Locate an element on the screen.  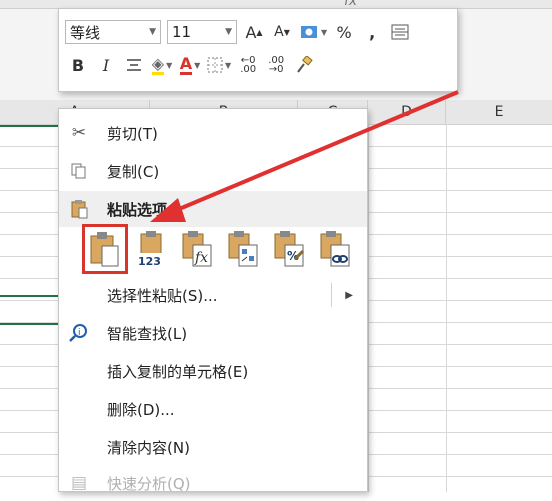
menu-item-label: 插入复制的单元格(E) is located at coordinates (178, 371).